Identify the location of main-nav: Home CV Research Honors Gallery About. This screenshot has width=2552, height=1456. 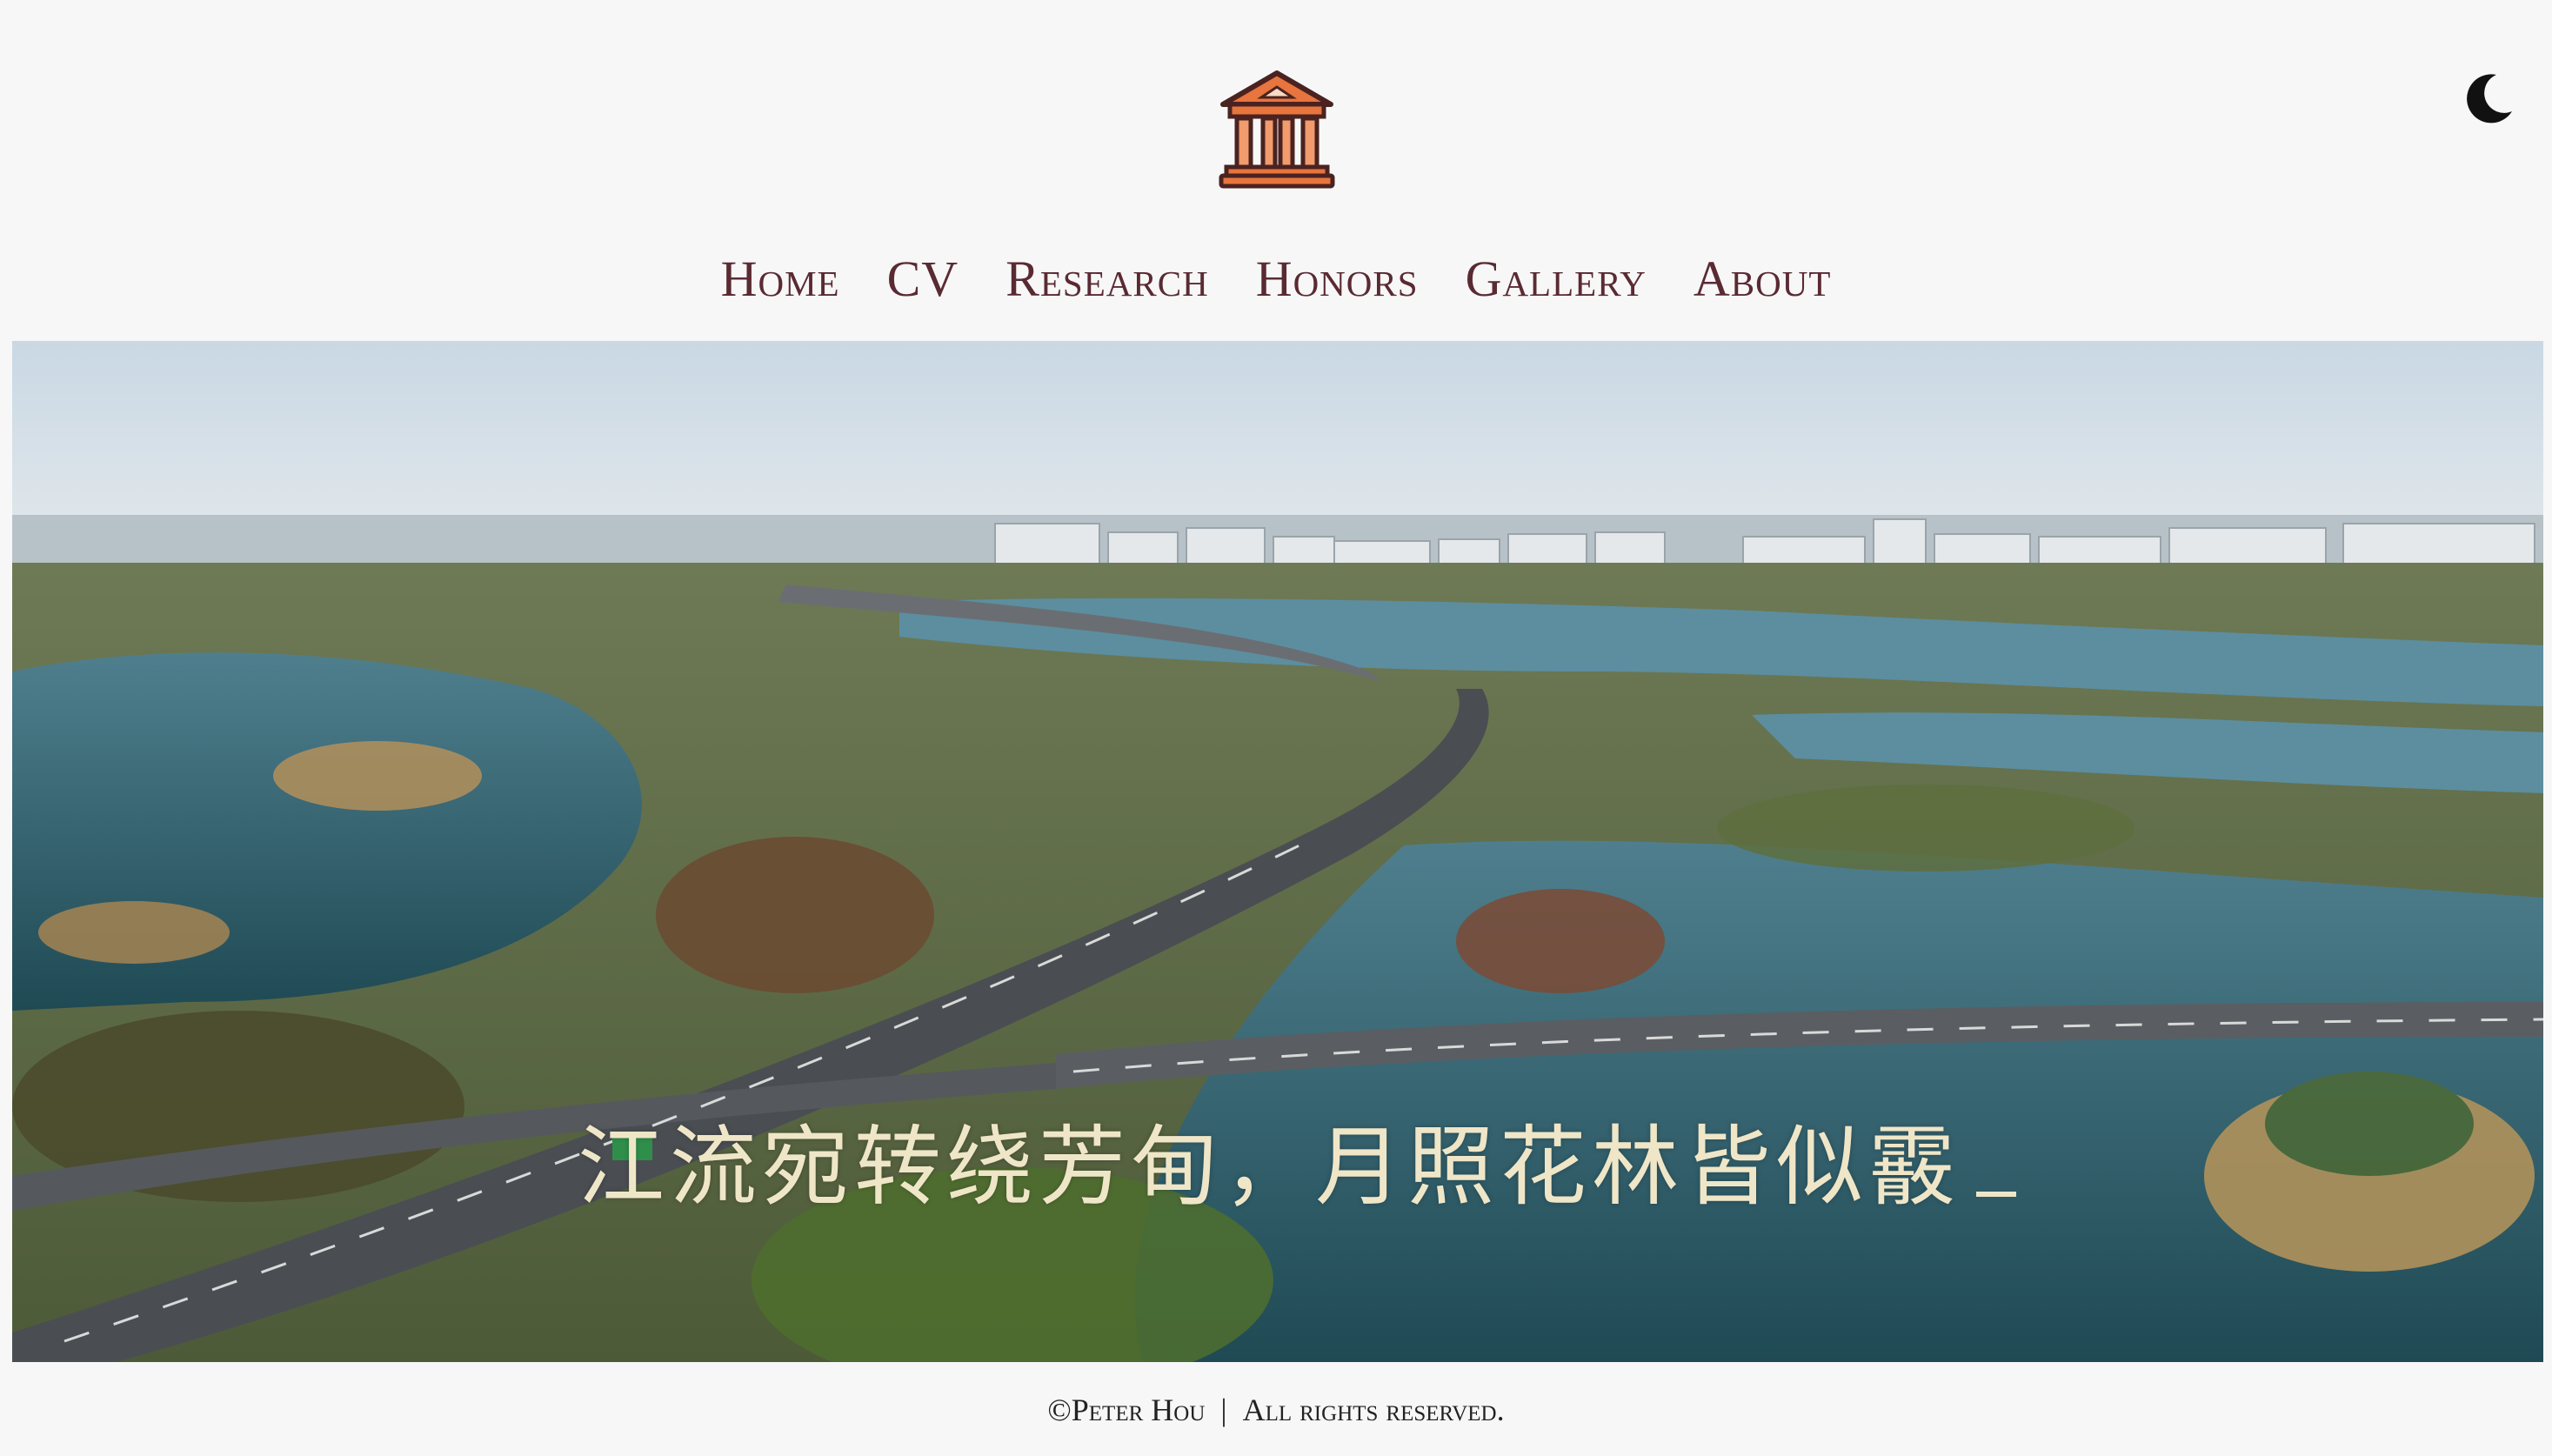
(1276, 278).